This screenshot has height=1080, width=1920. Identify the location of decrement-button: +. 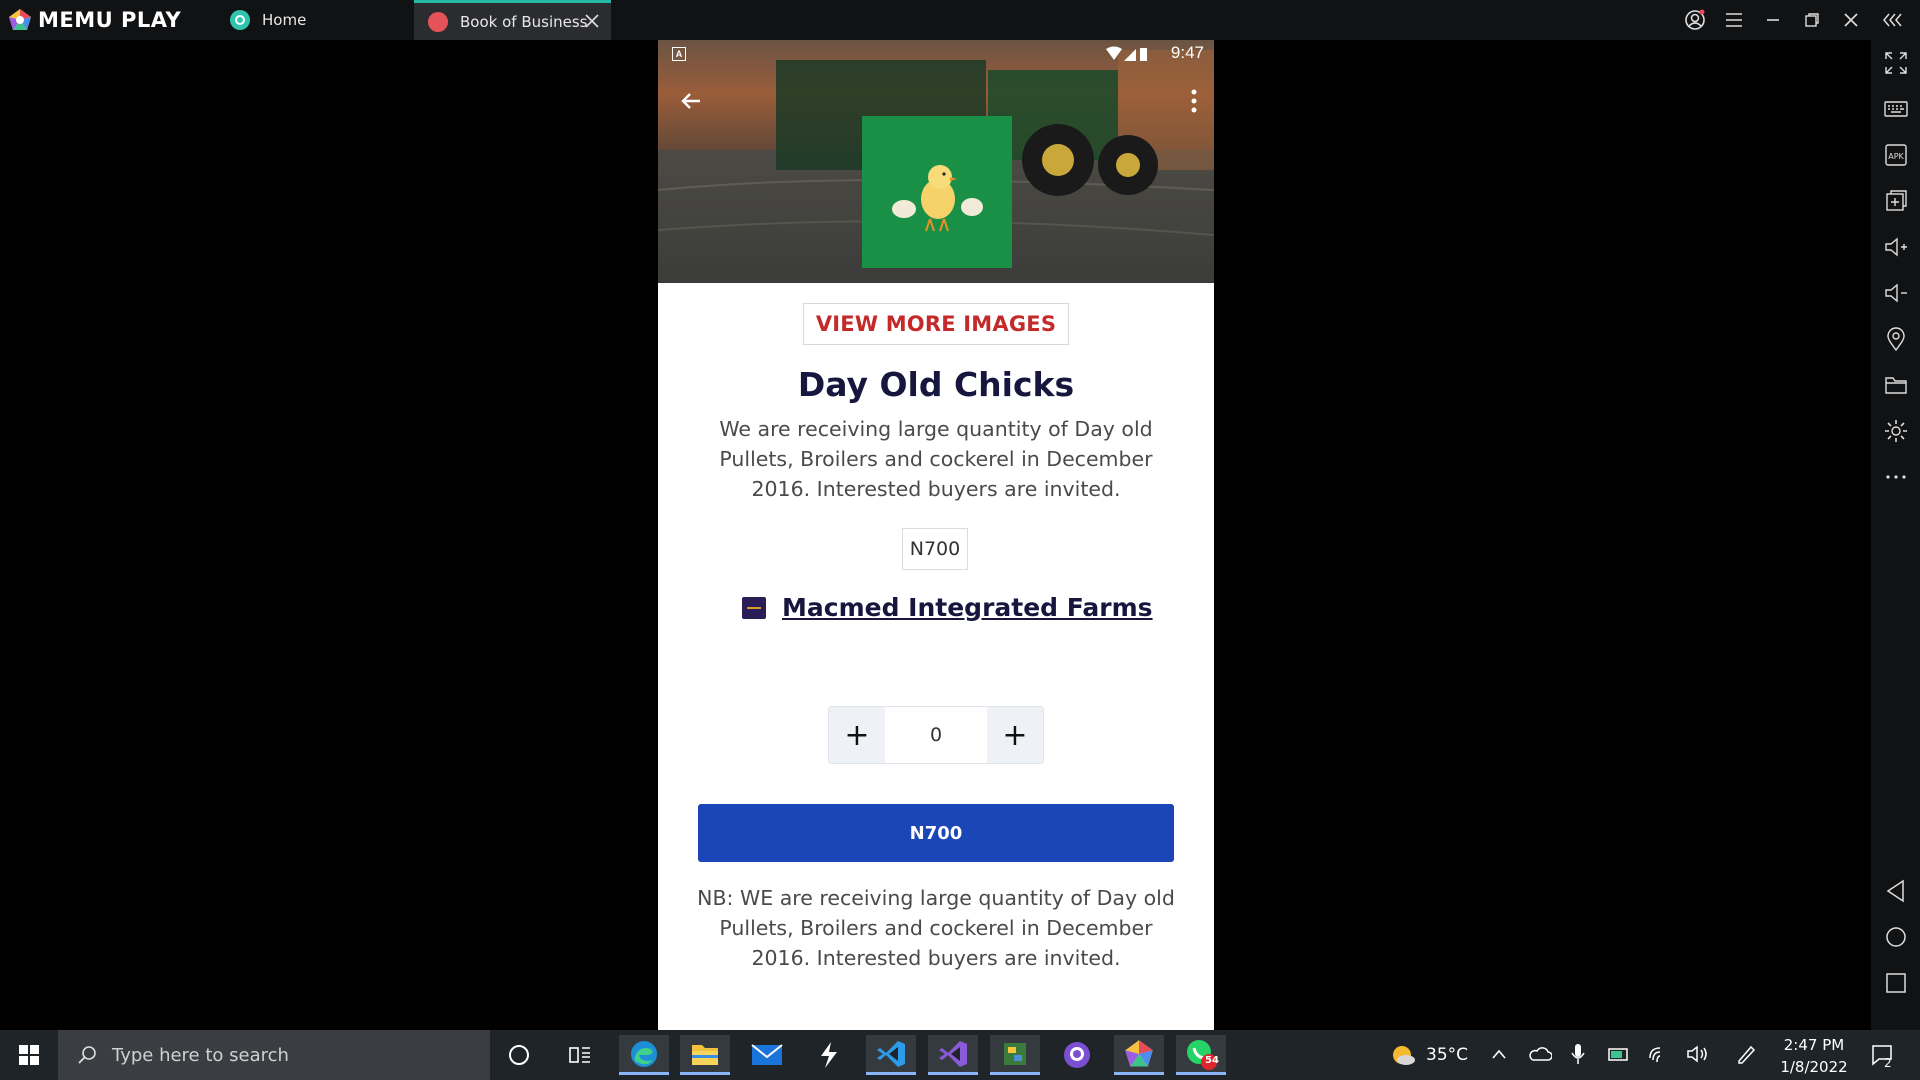
(857, 735).